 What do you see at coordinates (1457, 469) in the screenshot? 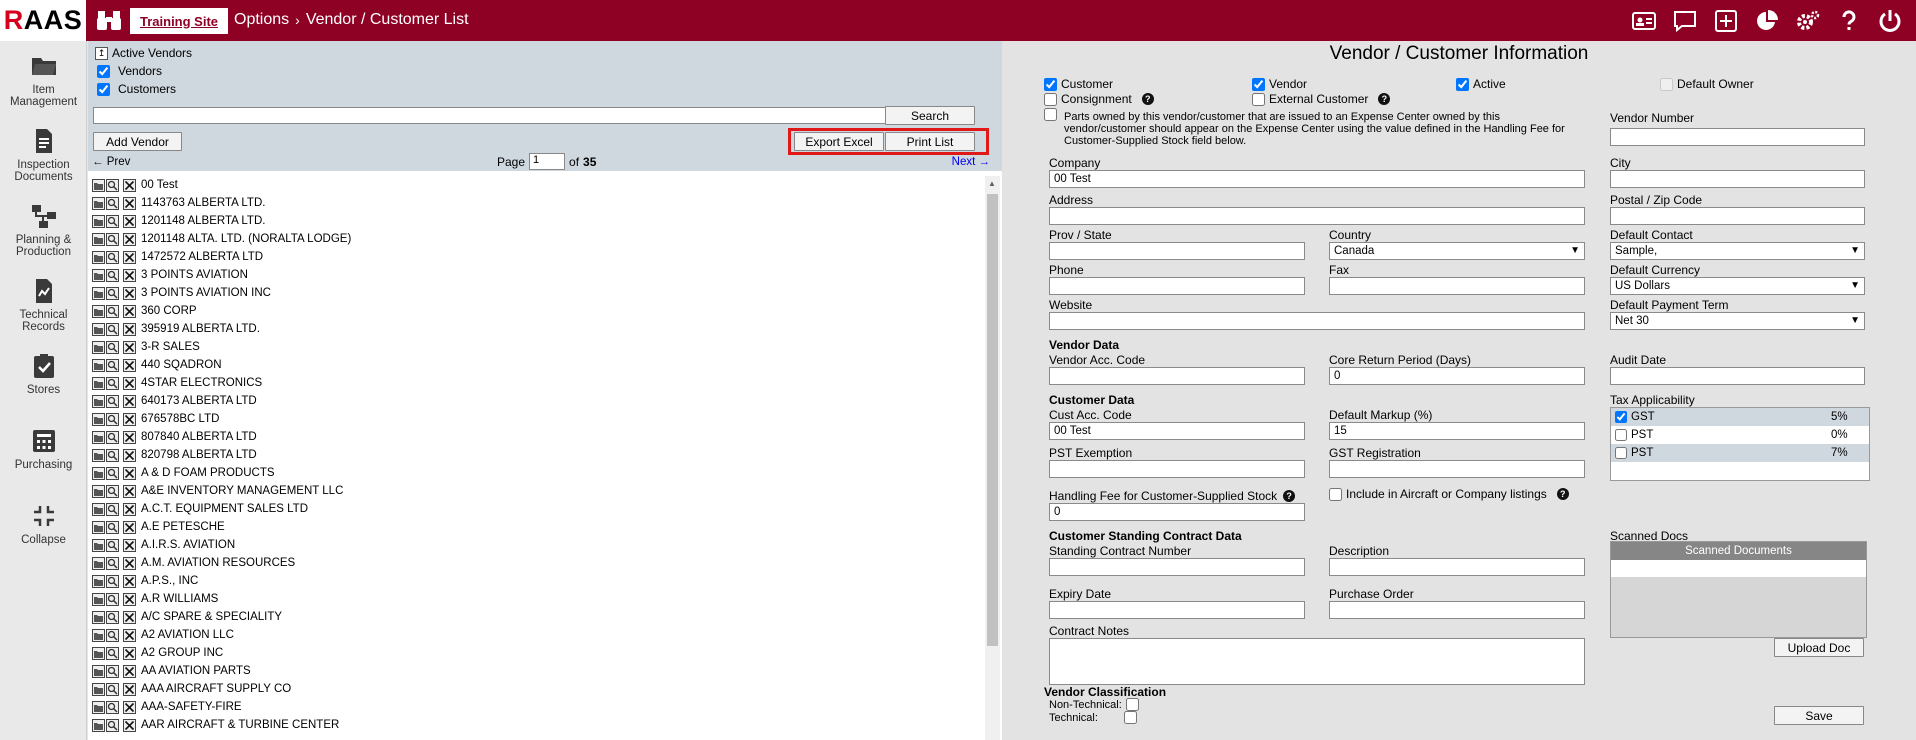
I see `gst-registration-input` at bounding box center [1457, 469].